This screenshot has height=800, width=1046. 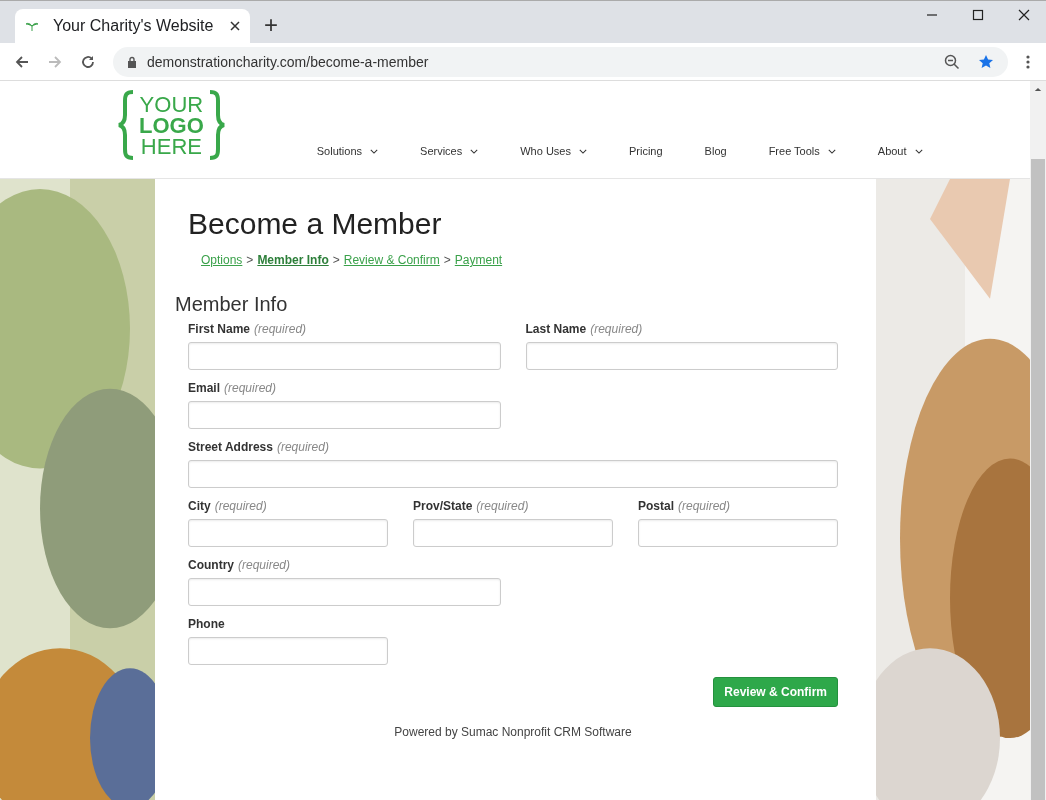 I want to click on field-label: Phone, so click(x=206, y=624).